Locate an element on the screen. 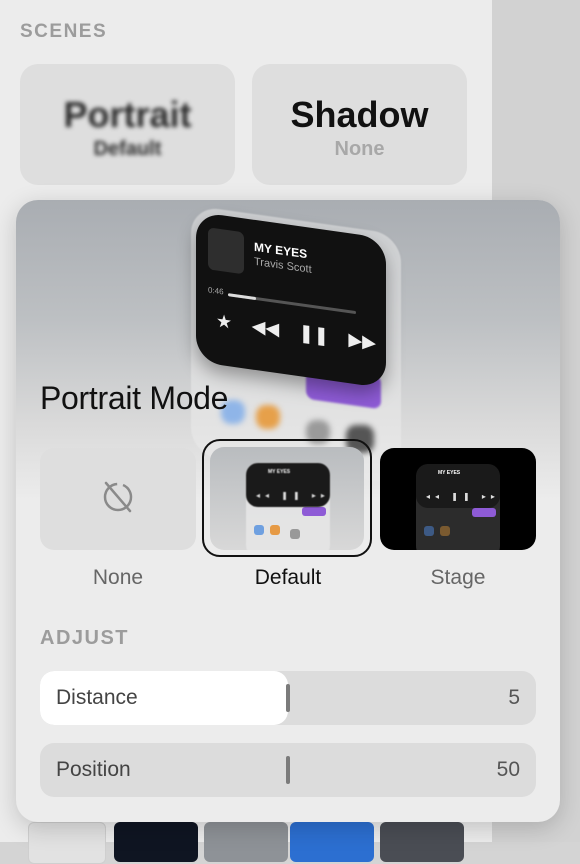  scenes-heading: SCENES is located at coordinates (64, 31).